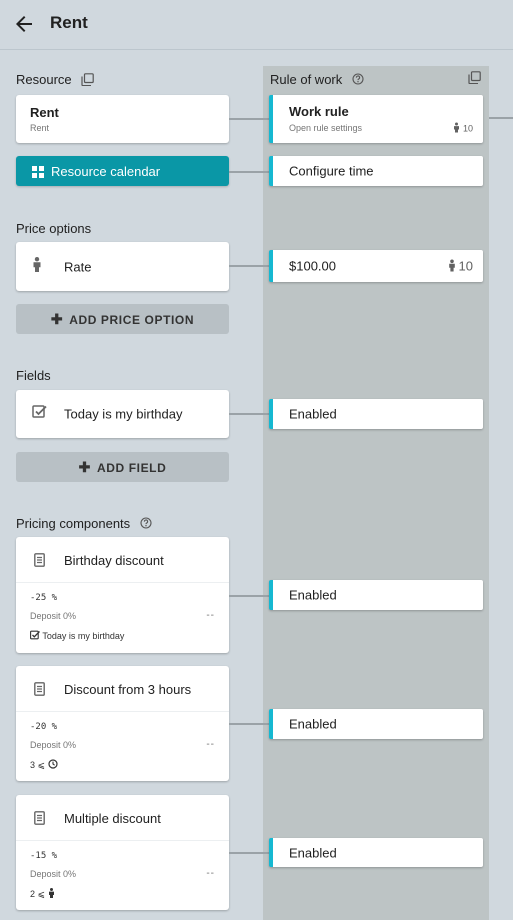  What do you see at coordinates (256, 25) in the screenshot?
I see `app-bar: Rent` at bounding box center [256, 25].